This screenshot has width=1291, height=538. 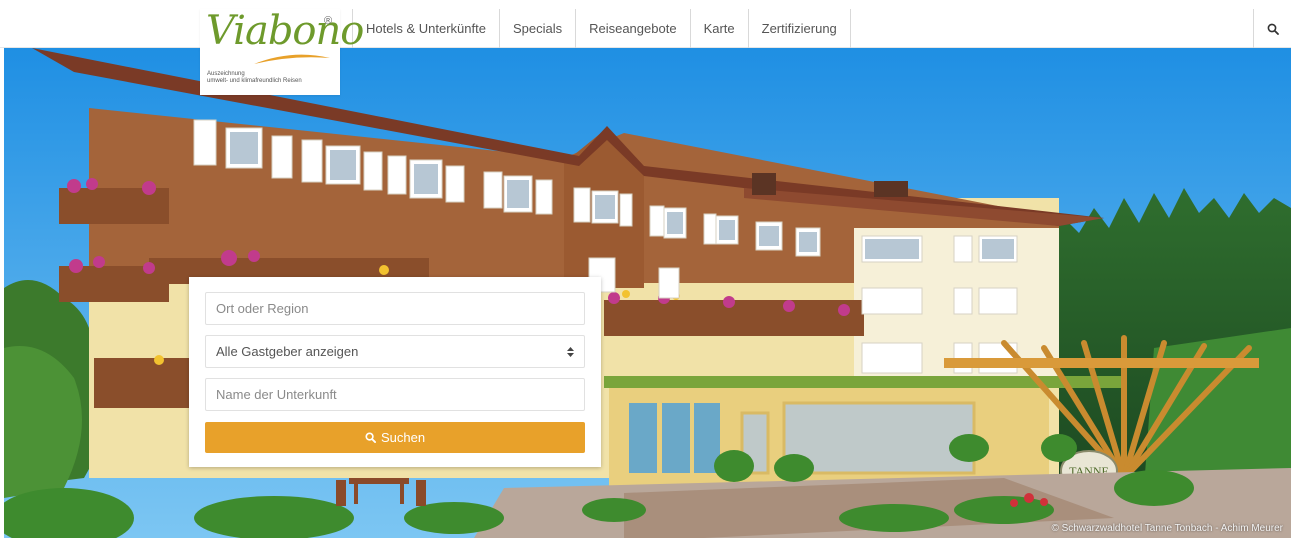 What do you see at coordinates (632, 28) in the screenshot?
I see `nav-item-reiseangebote: Reiseangebote` at bounding box center [632, 28].